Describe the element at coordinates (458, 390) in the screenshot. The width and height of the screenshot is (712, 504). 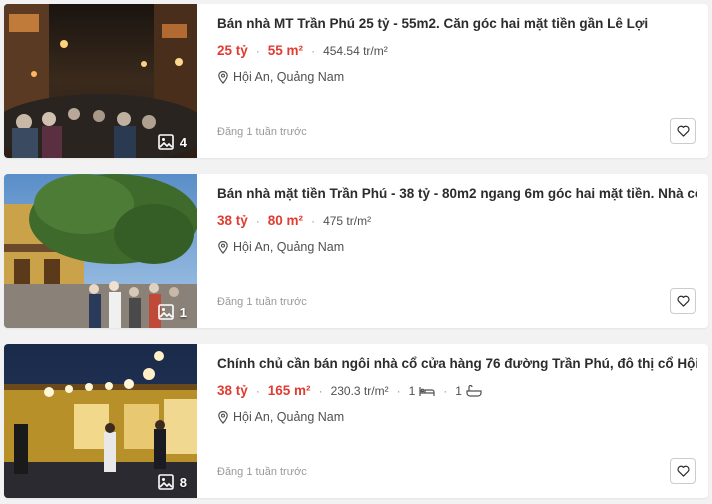
I see `bathroom-count-value: 1` at that location.